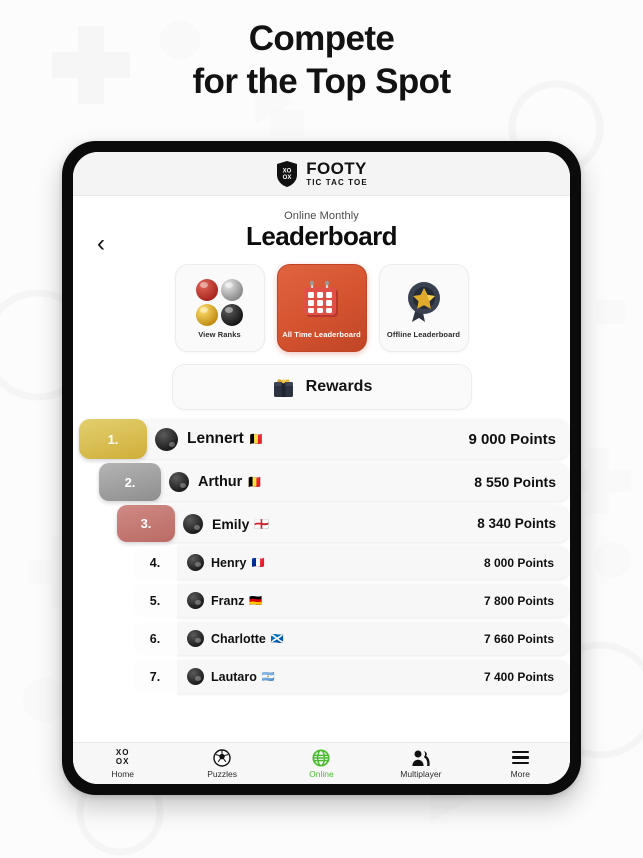  I want to click on table-row: 1. Lennert 🇧🇪 9 000 Points, so click(321, 439).